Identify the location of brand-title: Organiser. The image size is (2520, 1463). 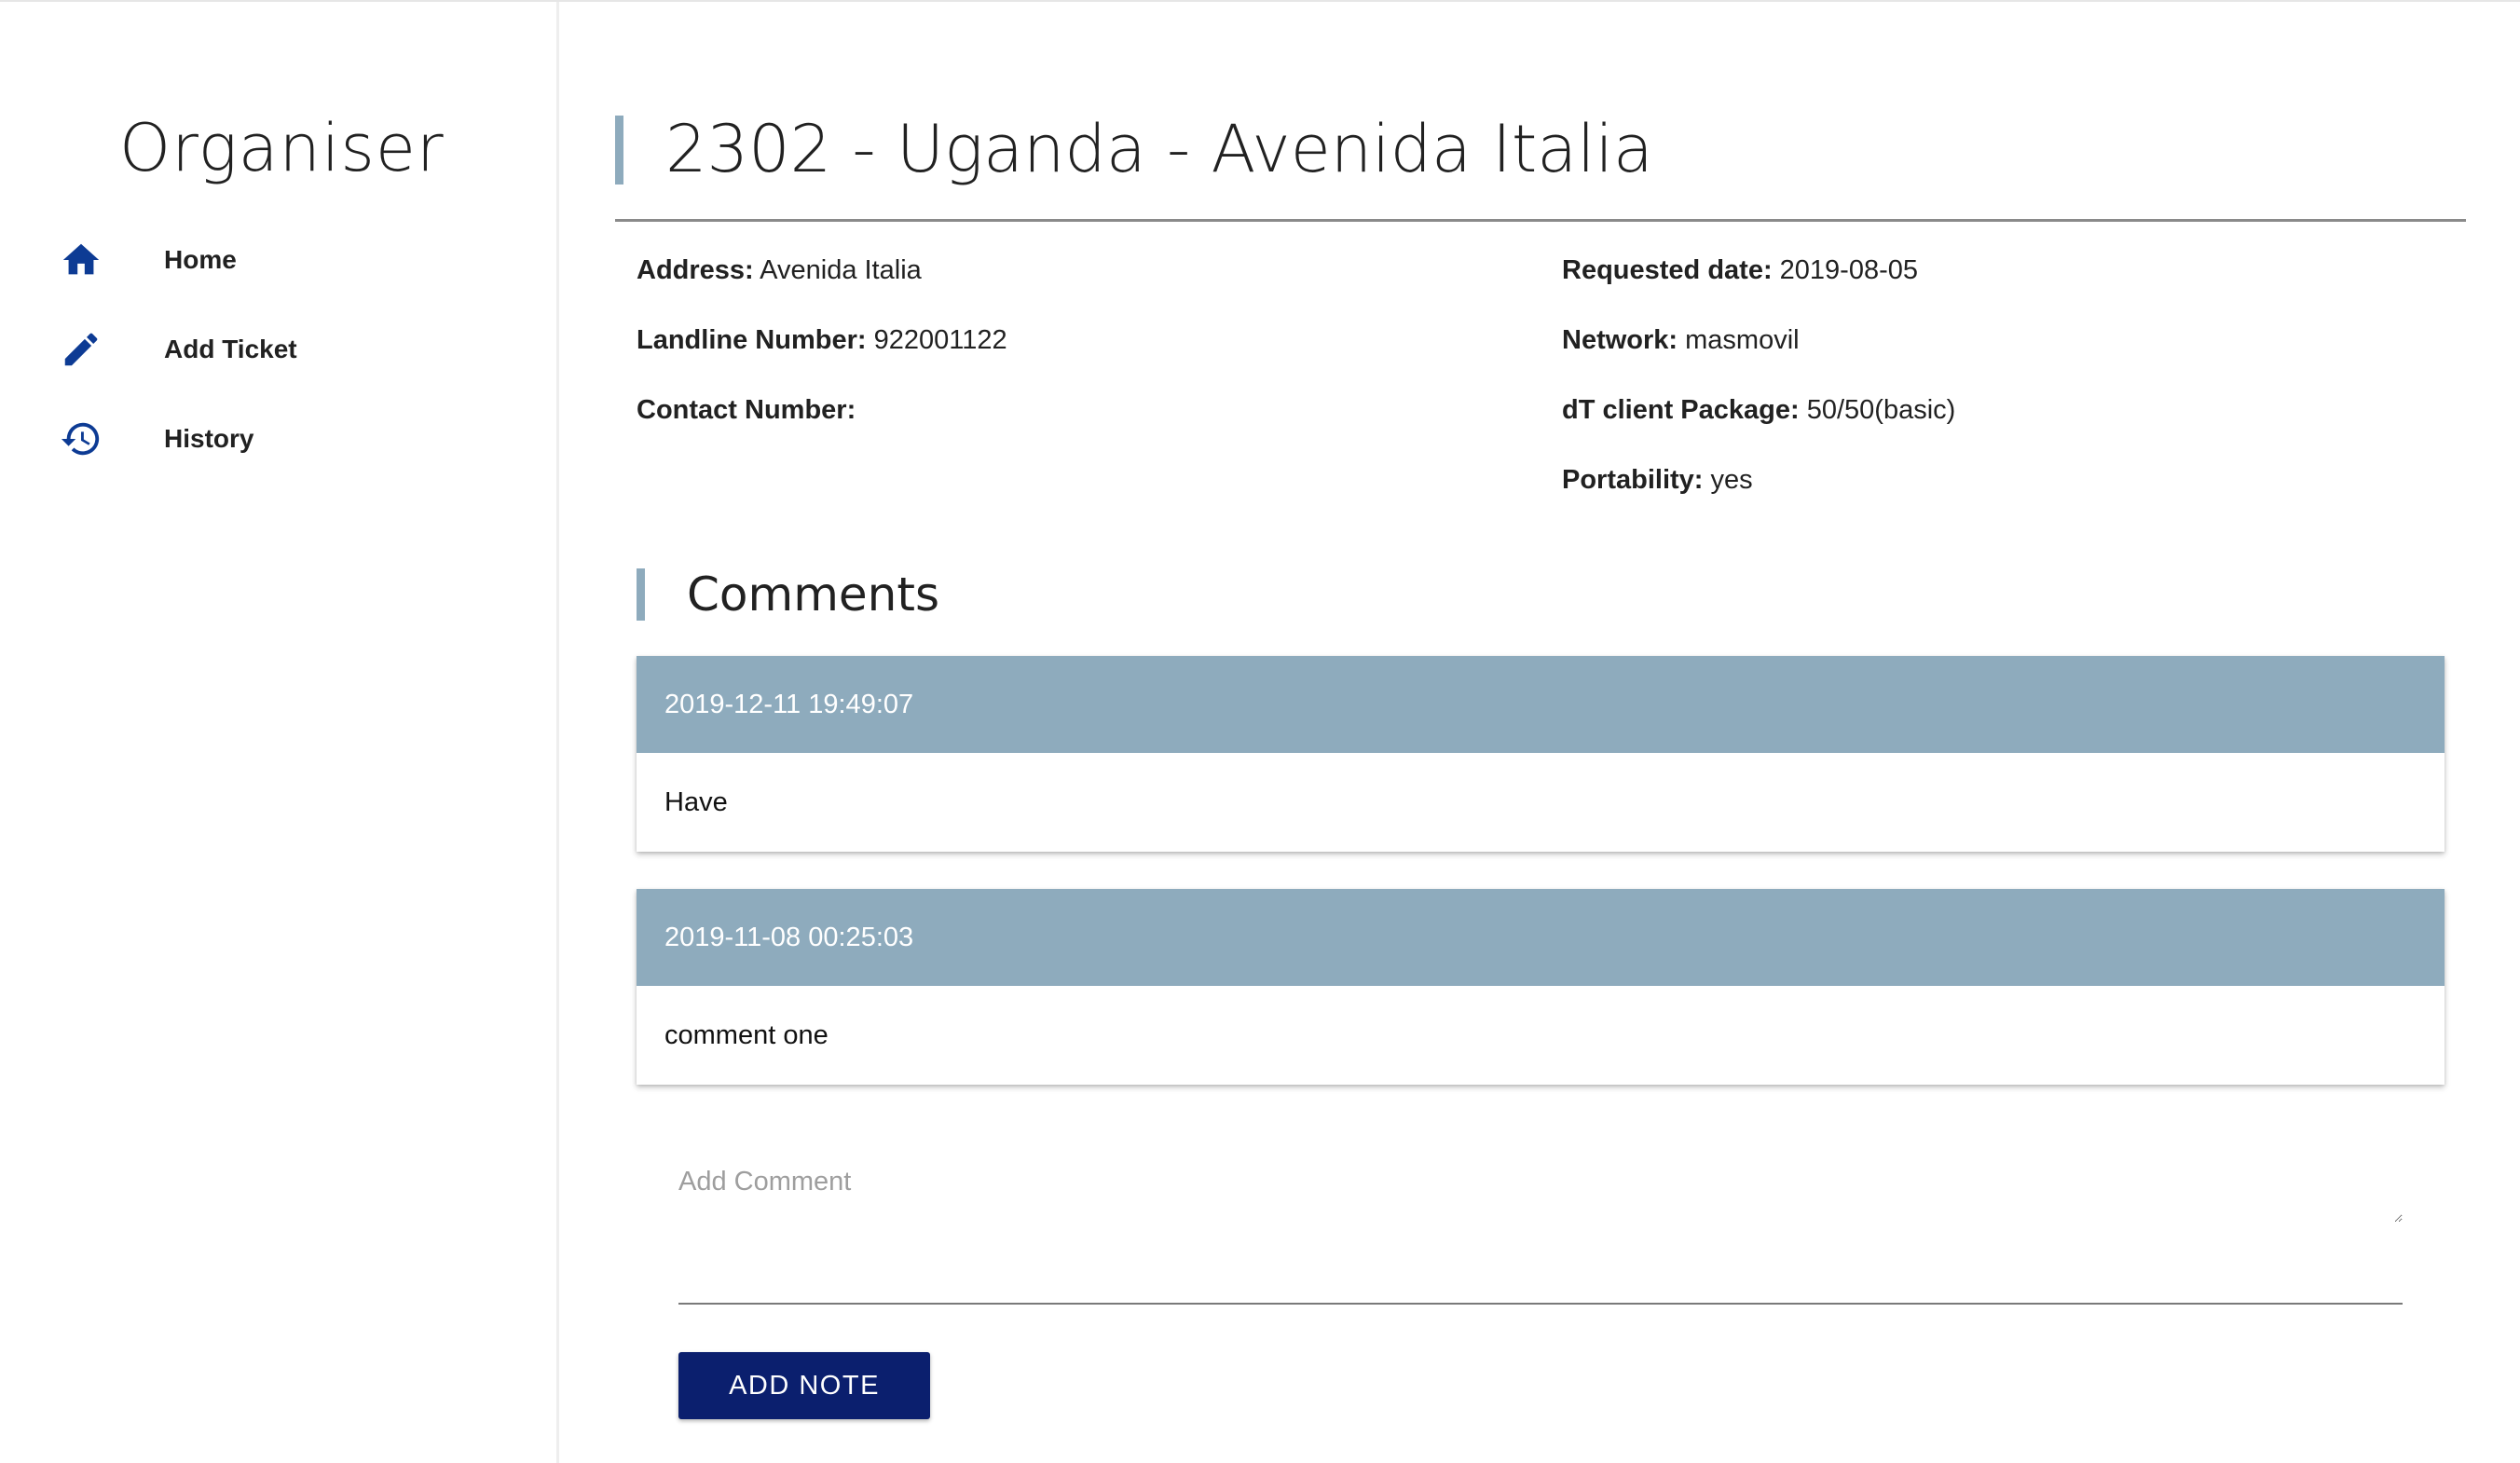
(282, 148).